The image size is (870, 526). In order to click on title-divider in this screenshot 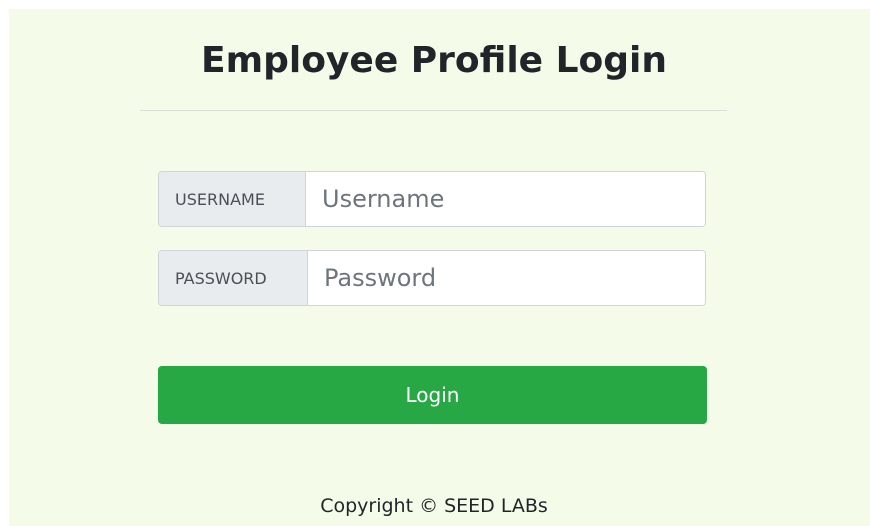, I will do `click(433, 110)`.